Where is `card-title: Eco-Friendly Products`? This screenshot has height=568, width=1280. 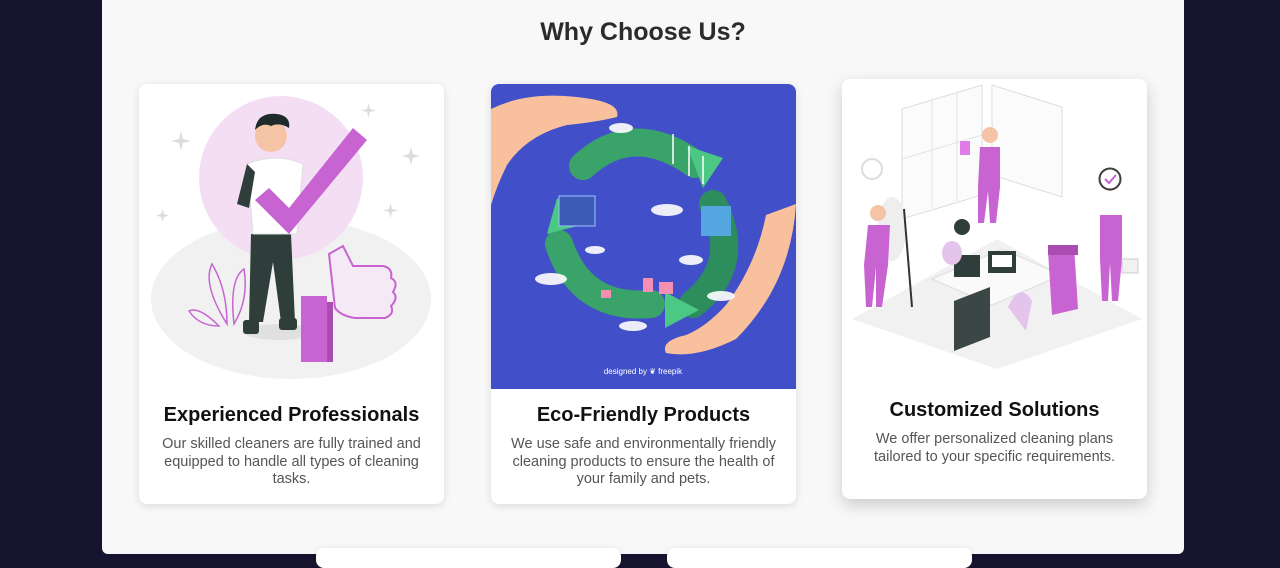 card-title: Eco-Friendly Products is located at coordinates (643, 415).